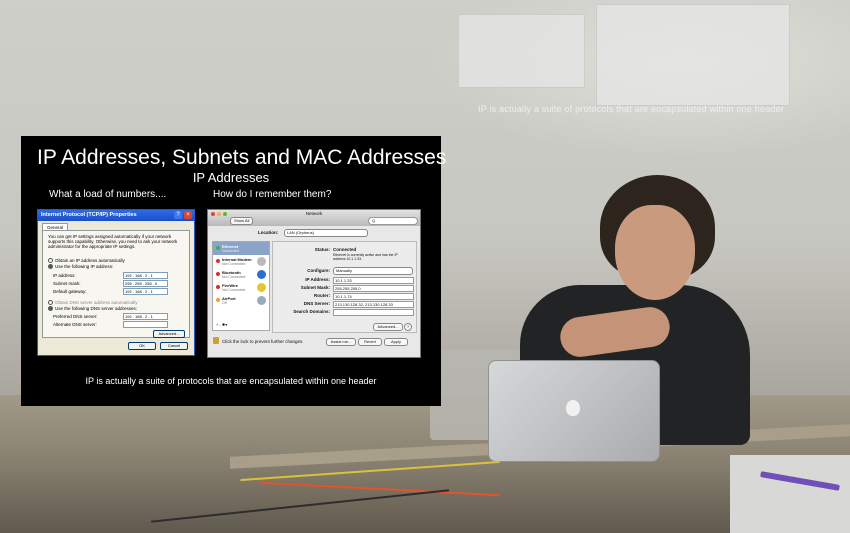 Image resolution: width=850 pixels, height=533 pixels. Describe the element at coordinates (268, 232) in the screenshot. I see `location-label: Location:` at that location.